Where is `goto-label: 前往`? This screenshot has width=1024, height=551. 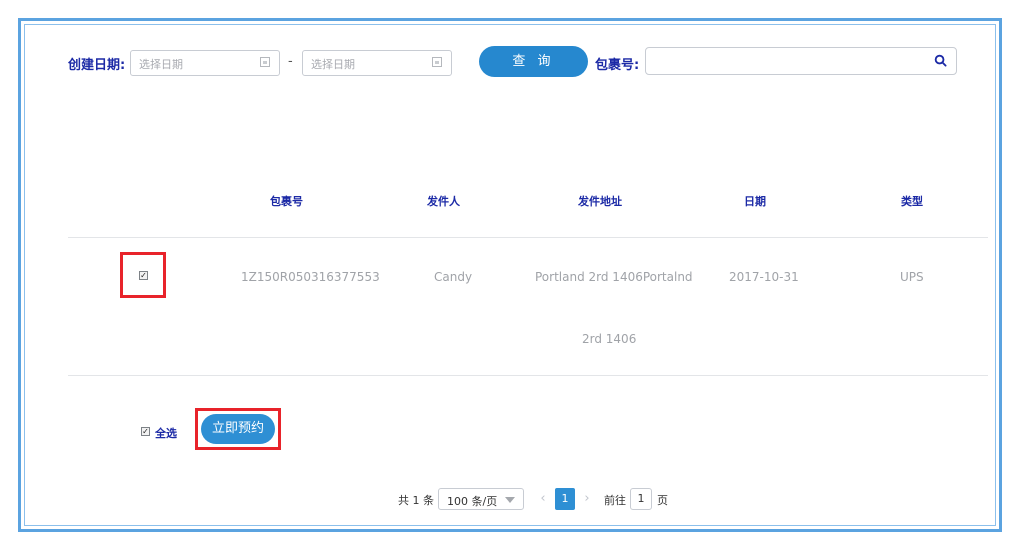 goto-label: 前往 is located at coordinates (615, 500).